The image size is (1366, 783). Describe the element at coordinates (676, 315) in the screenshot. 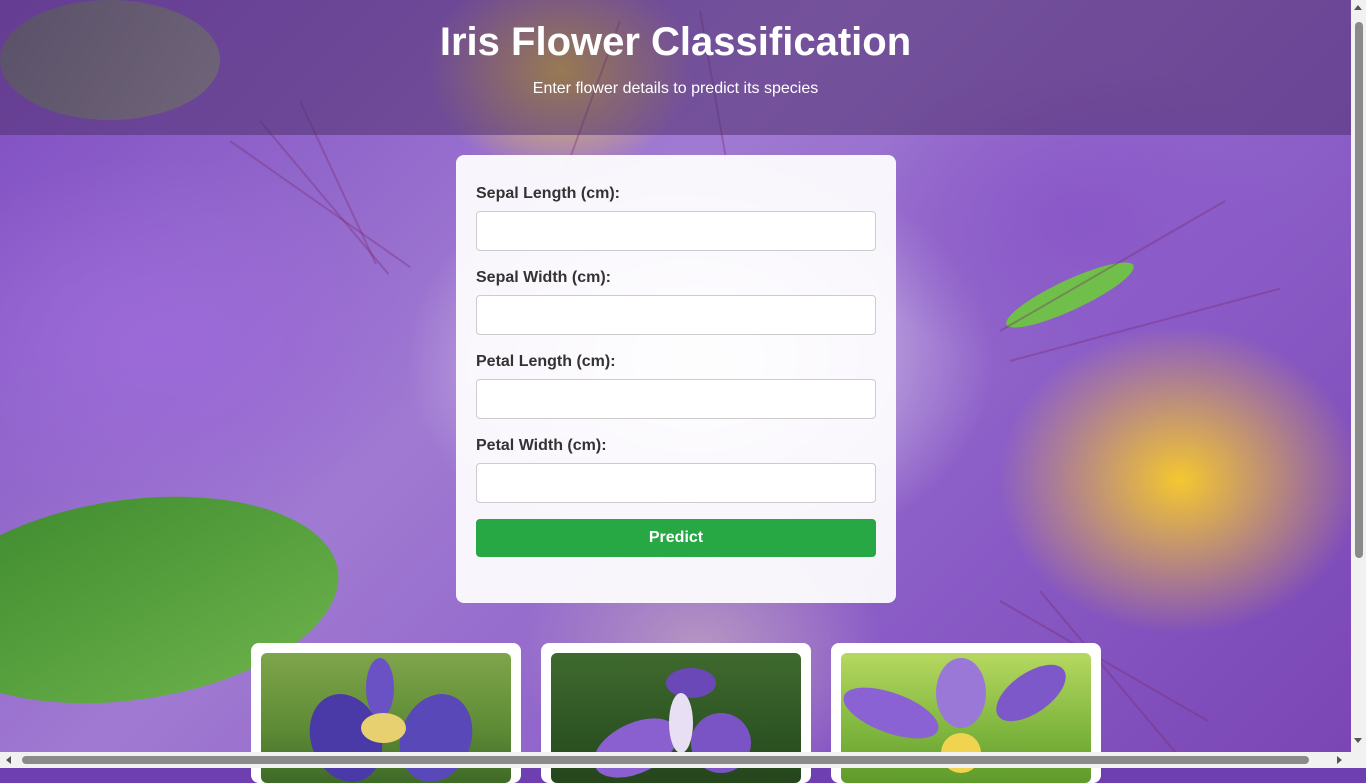

I see `sepal-width-input` at that location.